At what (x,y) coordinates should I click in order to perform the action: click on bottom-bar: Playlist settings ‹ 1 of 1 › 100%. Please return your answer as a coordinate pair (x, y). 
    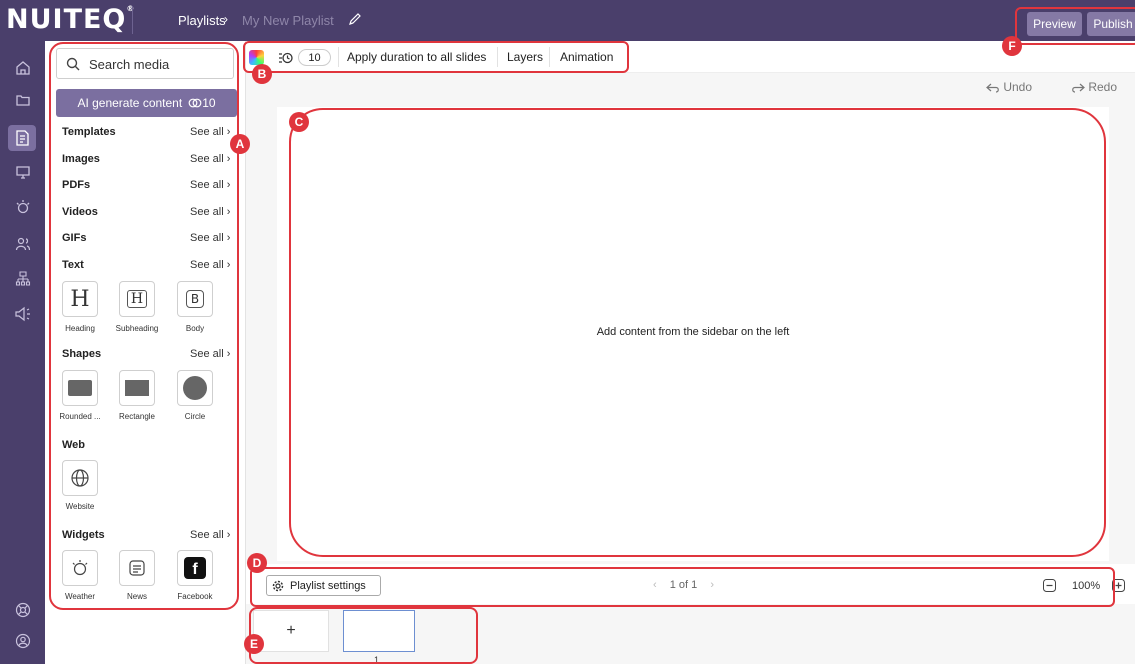
    Looking at the image, I should click on (690, 584).